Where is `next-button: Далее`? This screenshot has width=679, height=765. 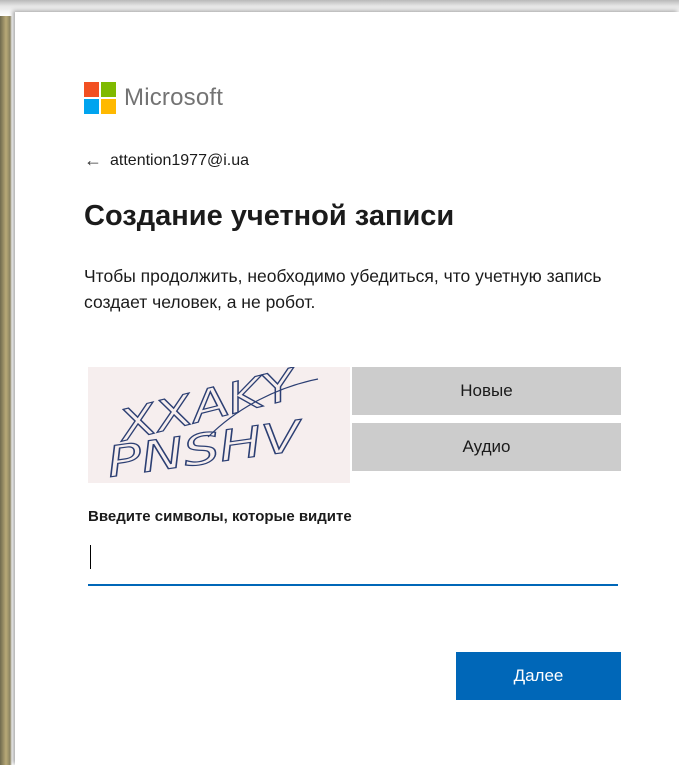
next-button: Далее is located at coordinates (538, 676).